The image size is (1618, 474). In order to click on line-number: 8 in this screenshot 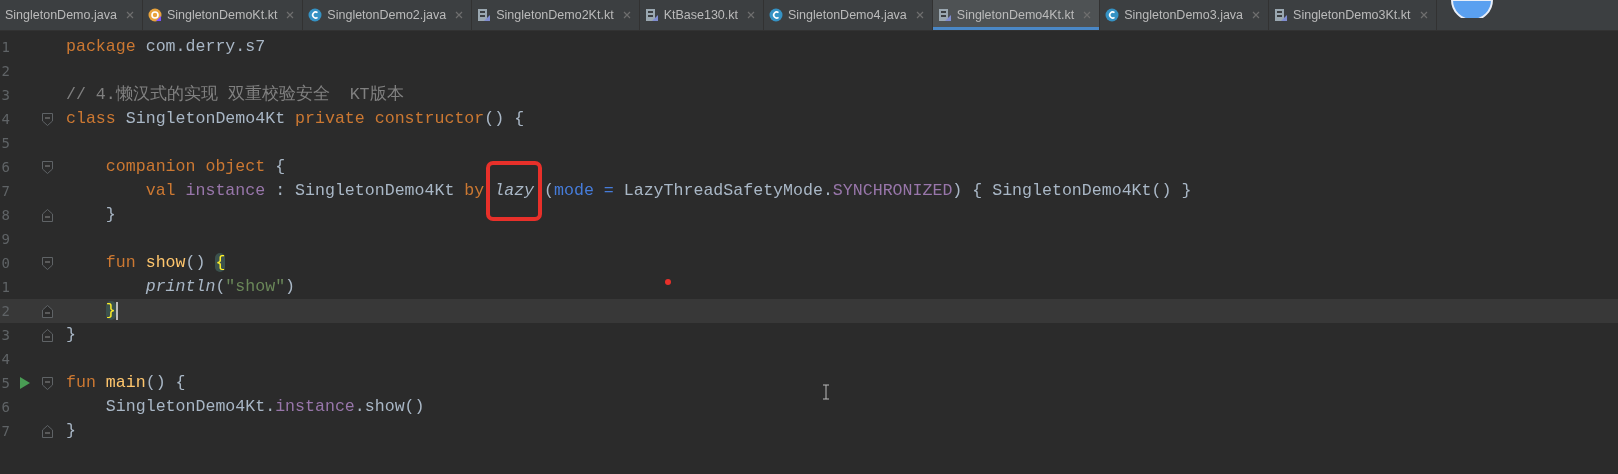, I will do `click(5, 215)`.